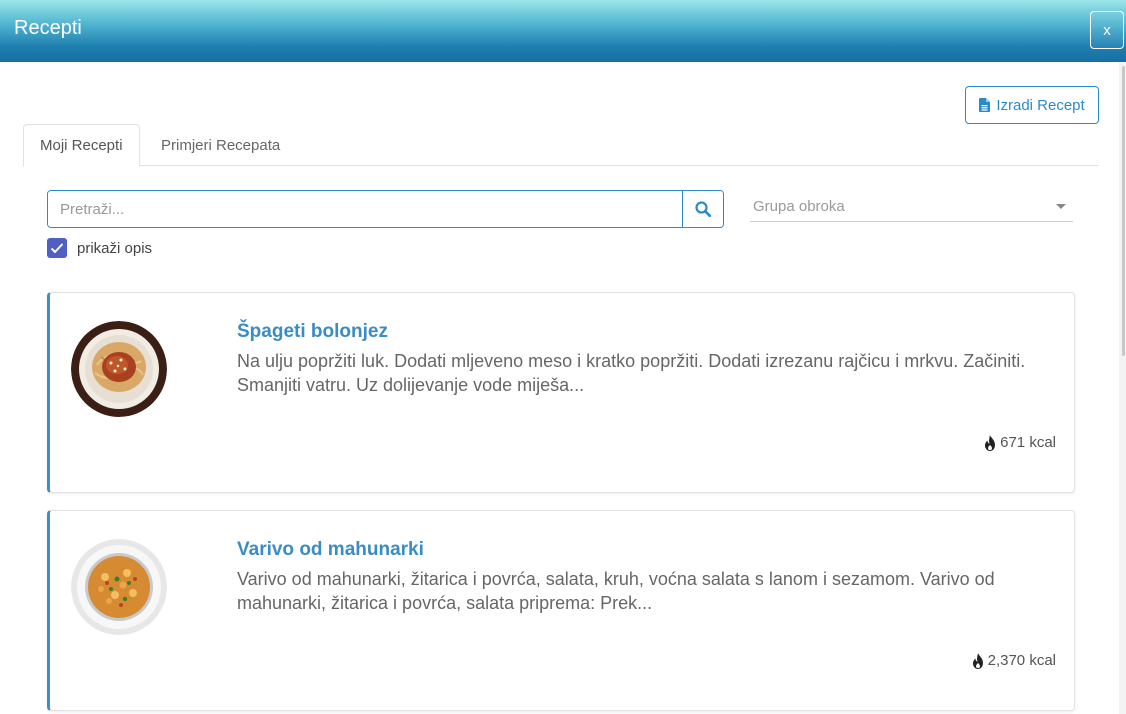 The width and height of the screenshot is (1126, 714). Describe the element at coordinates (1028, 442) in the screenshot. I see `recipe-calories-value: 671 kcal` at that location.